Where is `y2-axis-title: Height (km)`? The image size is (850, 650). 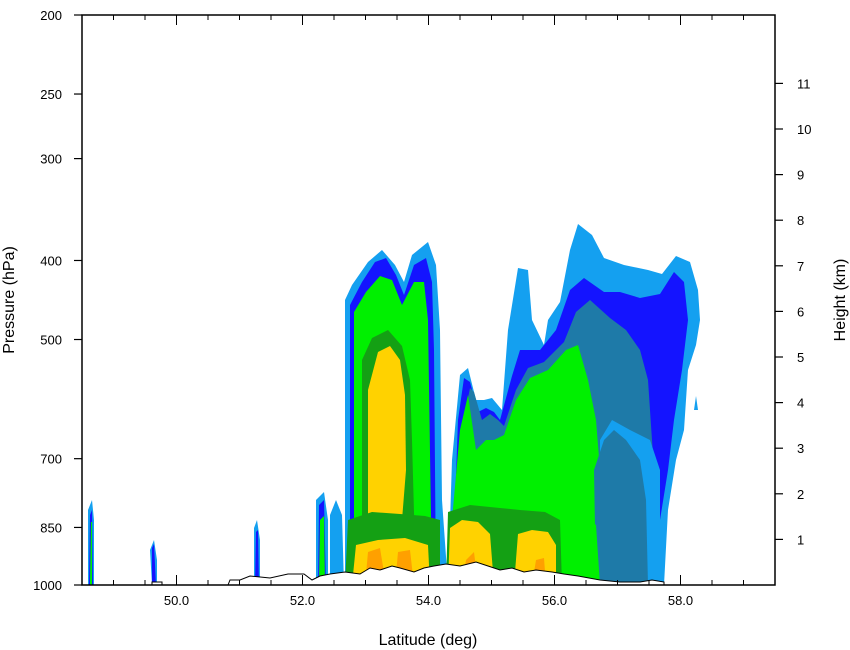 y2-axis-title: Height (km) is located at coordinates (840, 300).